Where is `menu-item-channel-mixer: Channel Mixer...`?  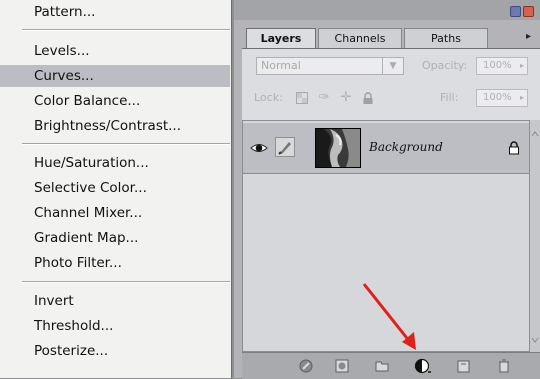 menu-item-channel-mixer: Channel Mixer... is located at coordinates (115, 213).